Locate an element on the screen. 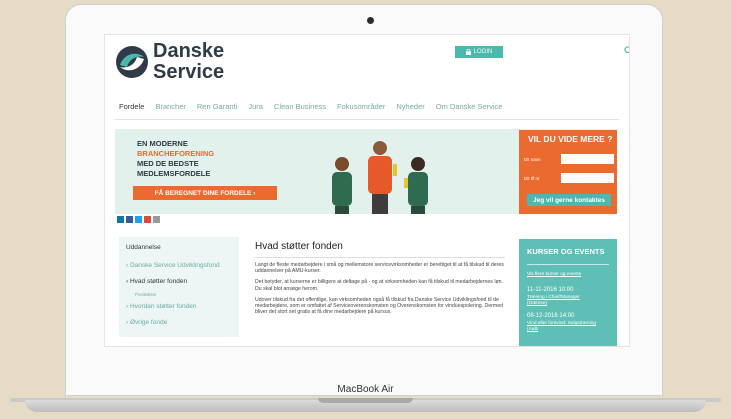 Image resolution: width=731 pixels, height=419 pixels. nav-item-clean-business: Clean Business is located at coordinates (300, 108).